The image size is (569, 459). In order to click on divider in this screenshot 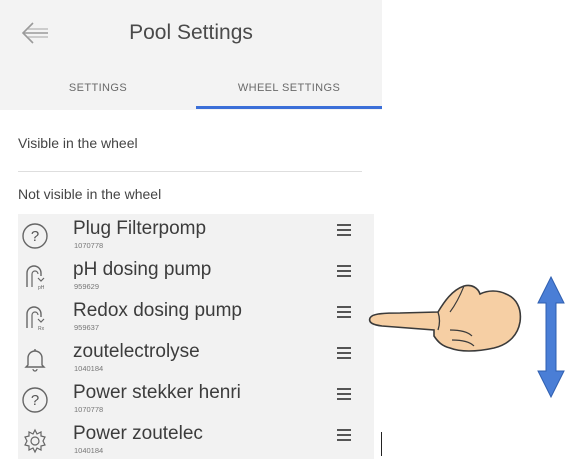, I will do `click(190, 171)`.